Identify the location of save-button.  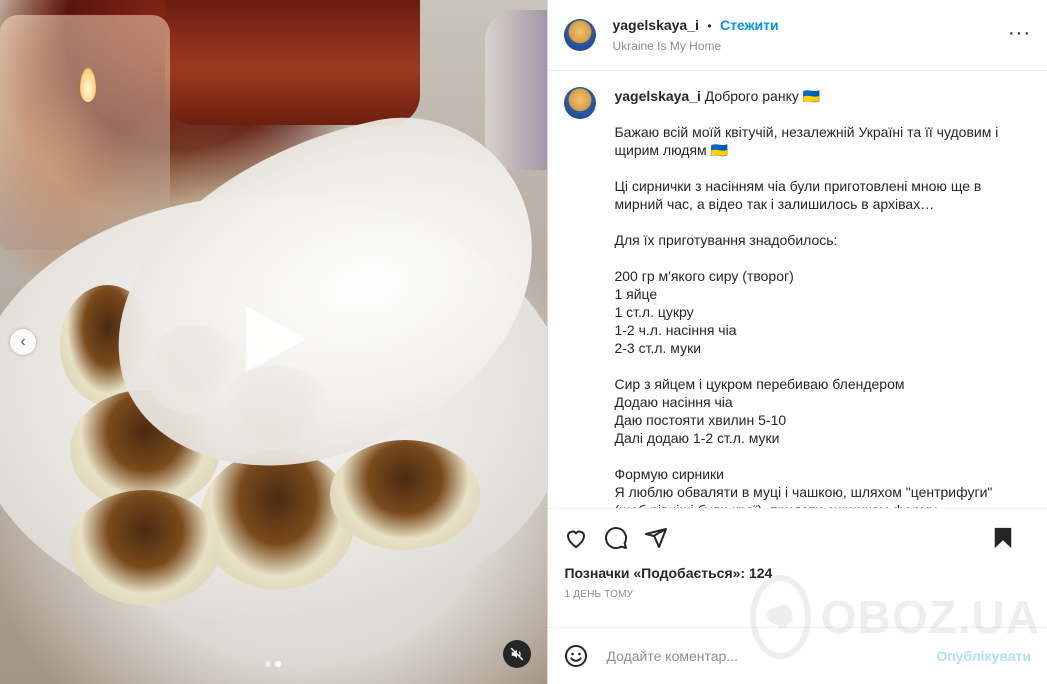
(1003, 538).